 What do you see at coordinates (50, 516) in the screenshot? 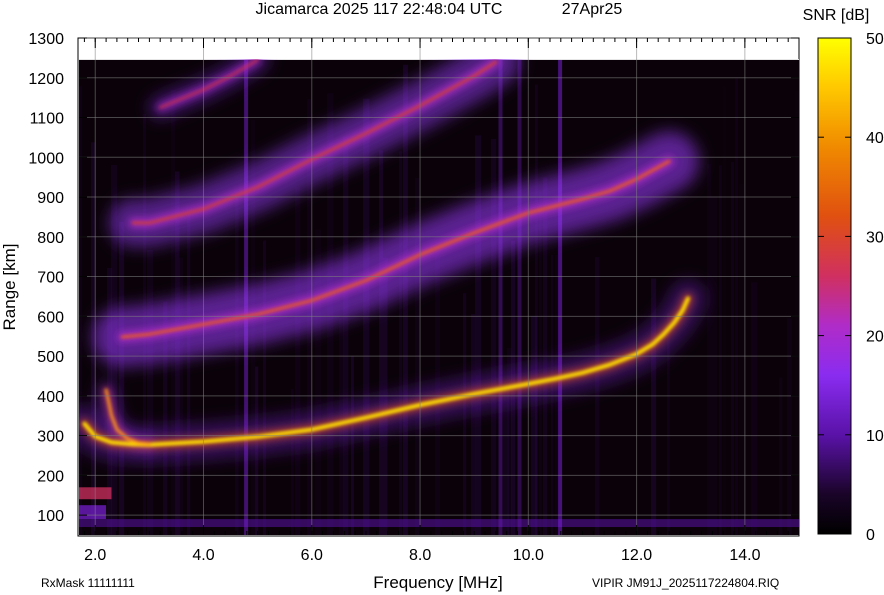
I see `y-tick-label: 100` at bounding box center [50, 516].